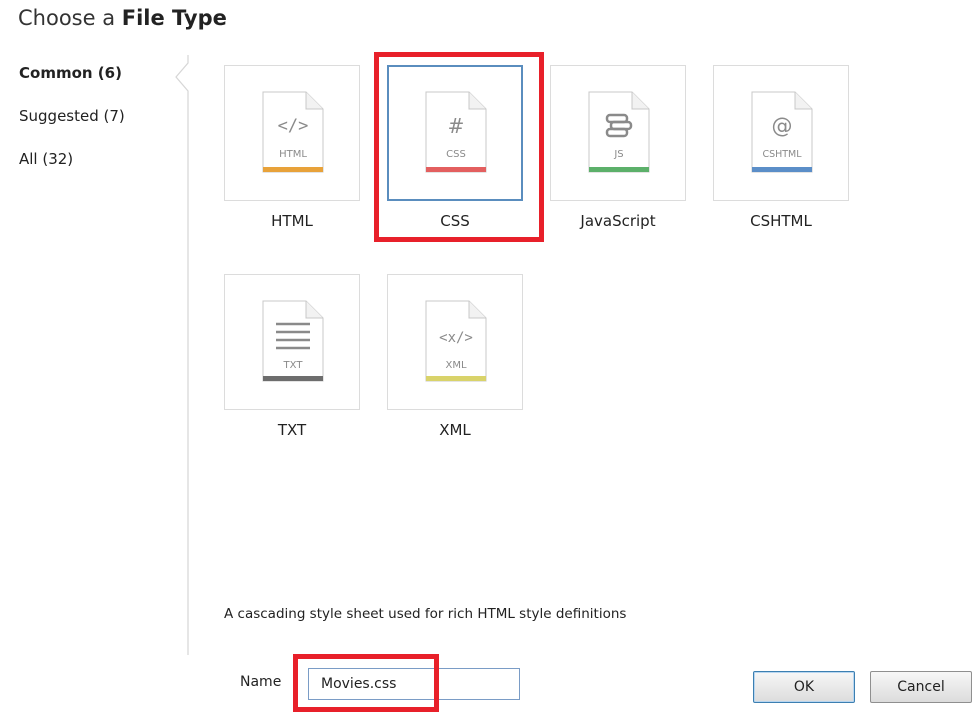 The image size is (978, 712). I want to click on html-file-icon: </> HTML, so click(293, 132).